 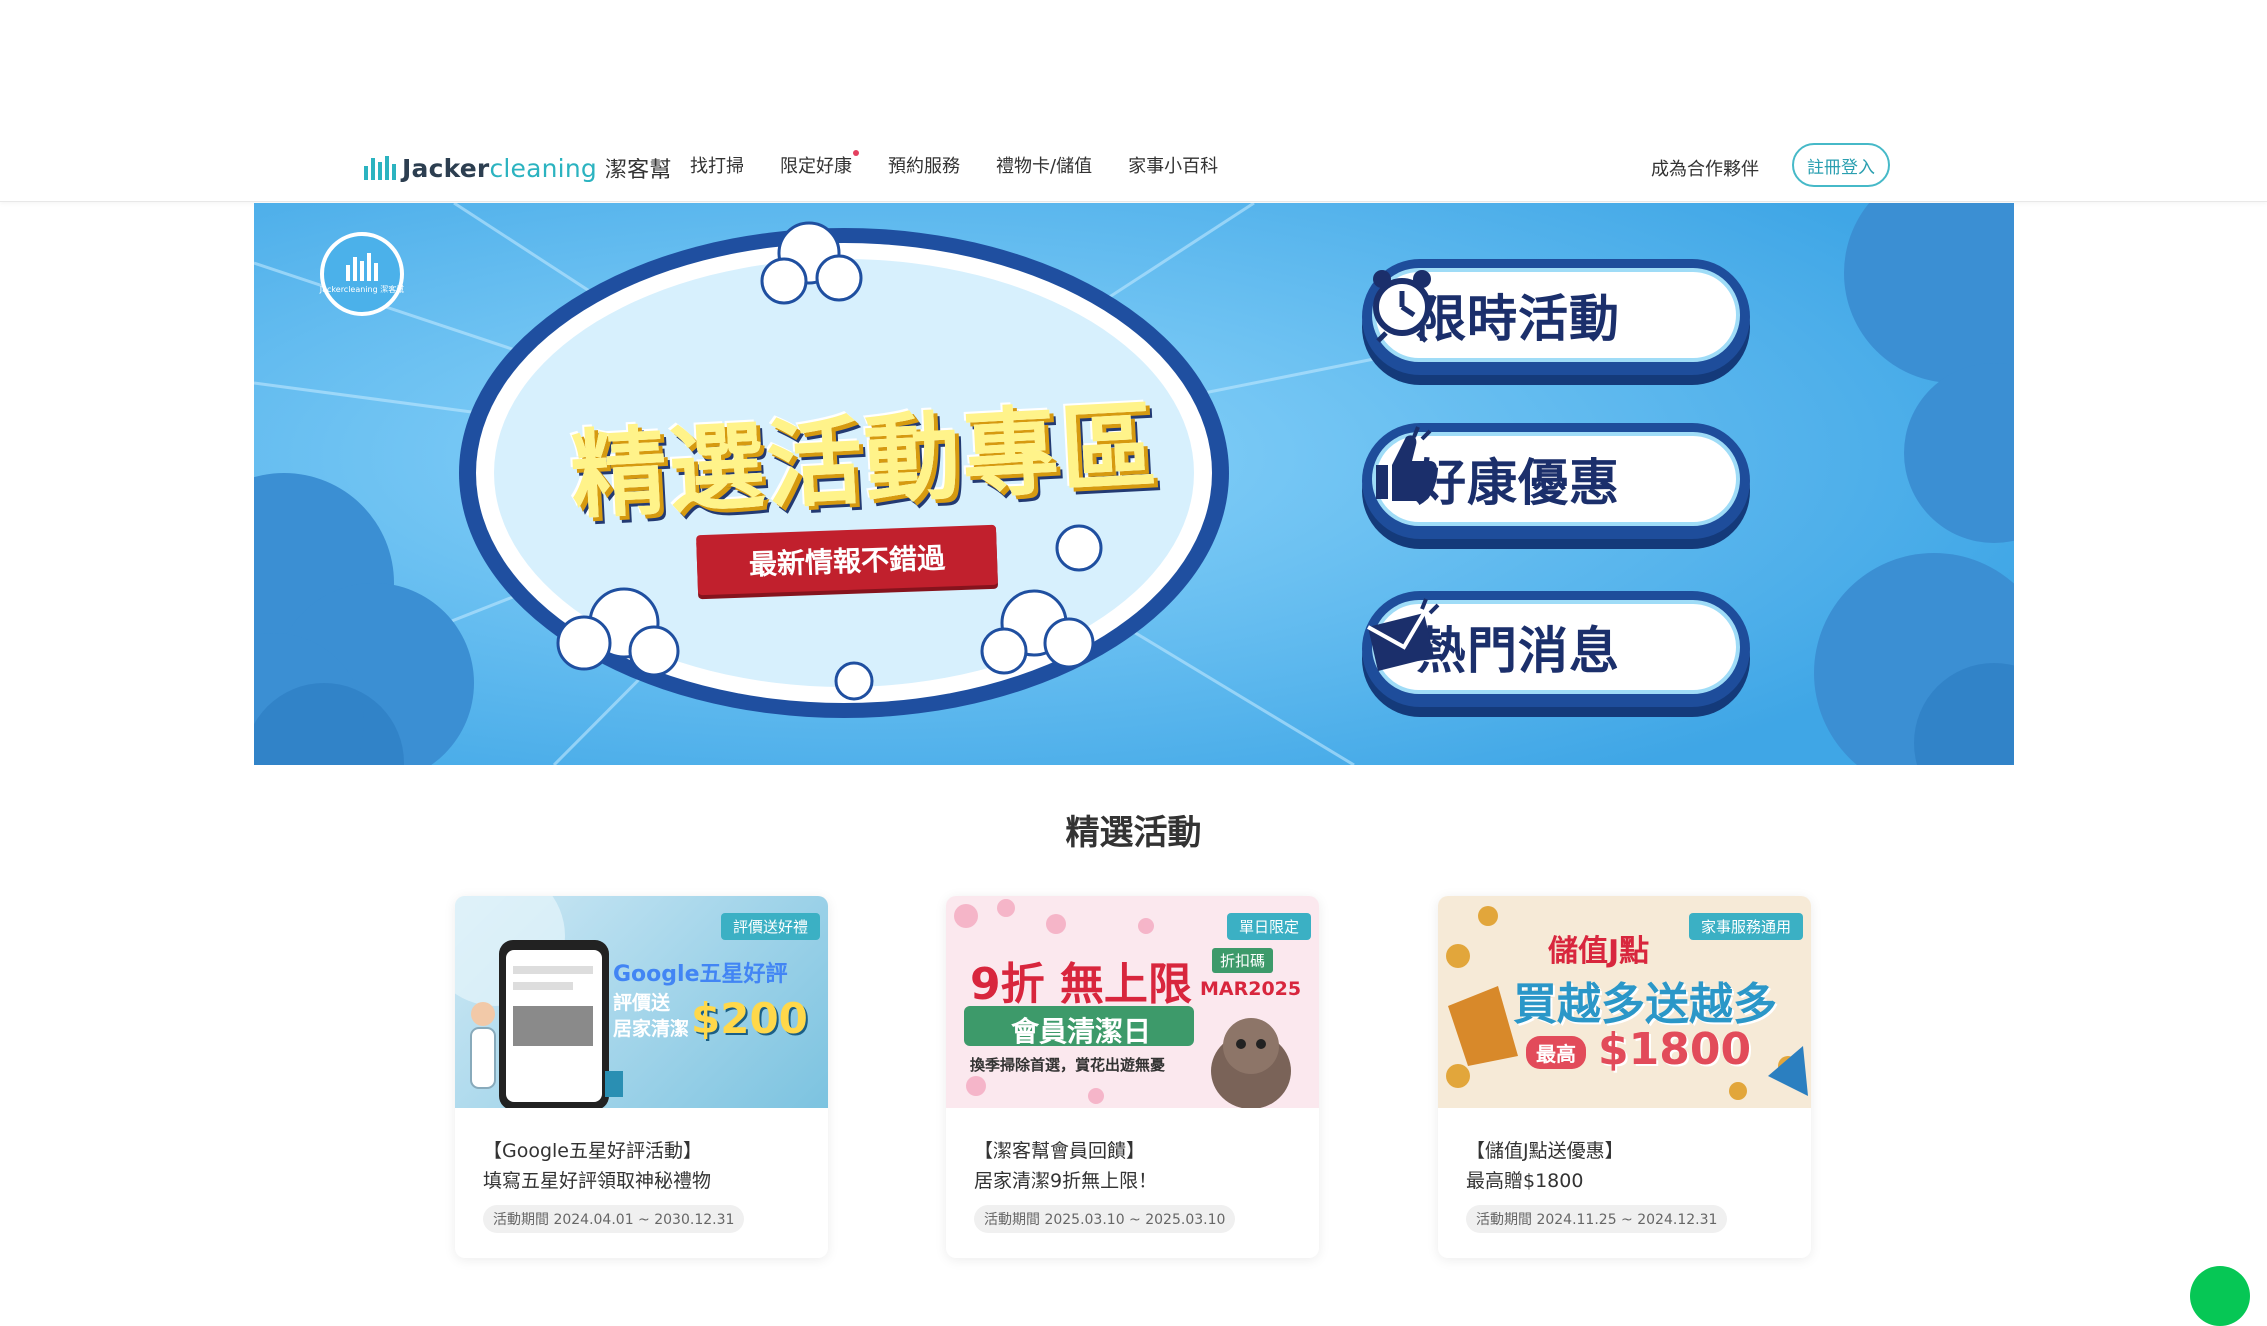 I want to click on card-img-sub2: 最高, so click(x=1556, y=1052).